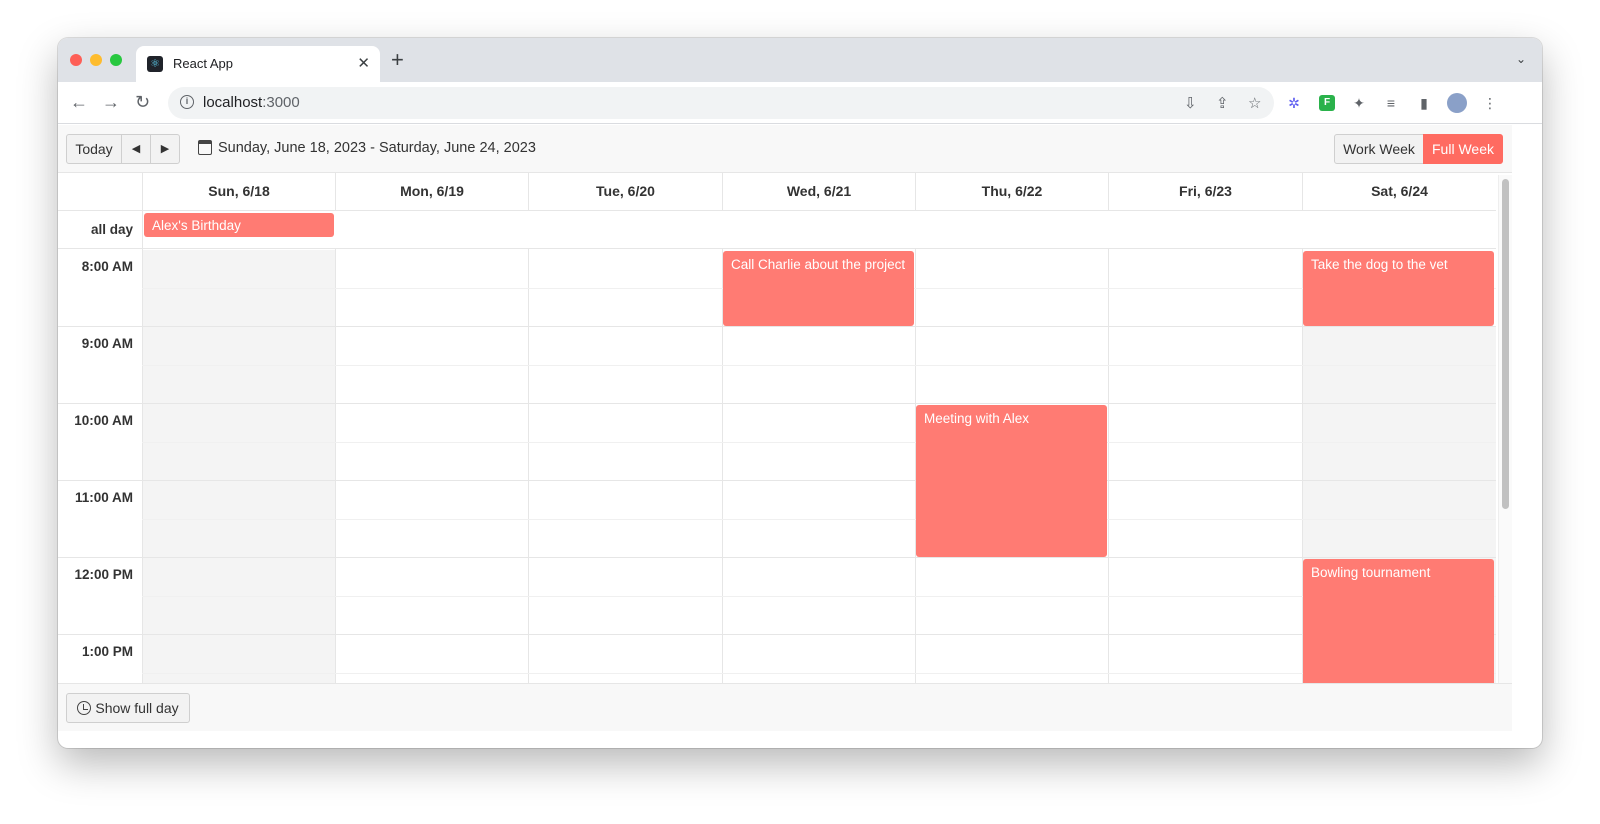 The width and height of the screenshot is (1600, 824). What do you see at coordinates (363, 63) in the screenshot?
I see `tab-close-icon: ✕` at bounding box center [363, 63].